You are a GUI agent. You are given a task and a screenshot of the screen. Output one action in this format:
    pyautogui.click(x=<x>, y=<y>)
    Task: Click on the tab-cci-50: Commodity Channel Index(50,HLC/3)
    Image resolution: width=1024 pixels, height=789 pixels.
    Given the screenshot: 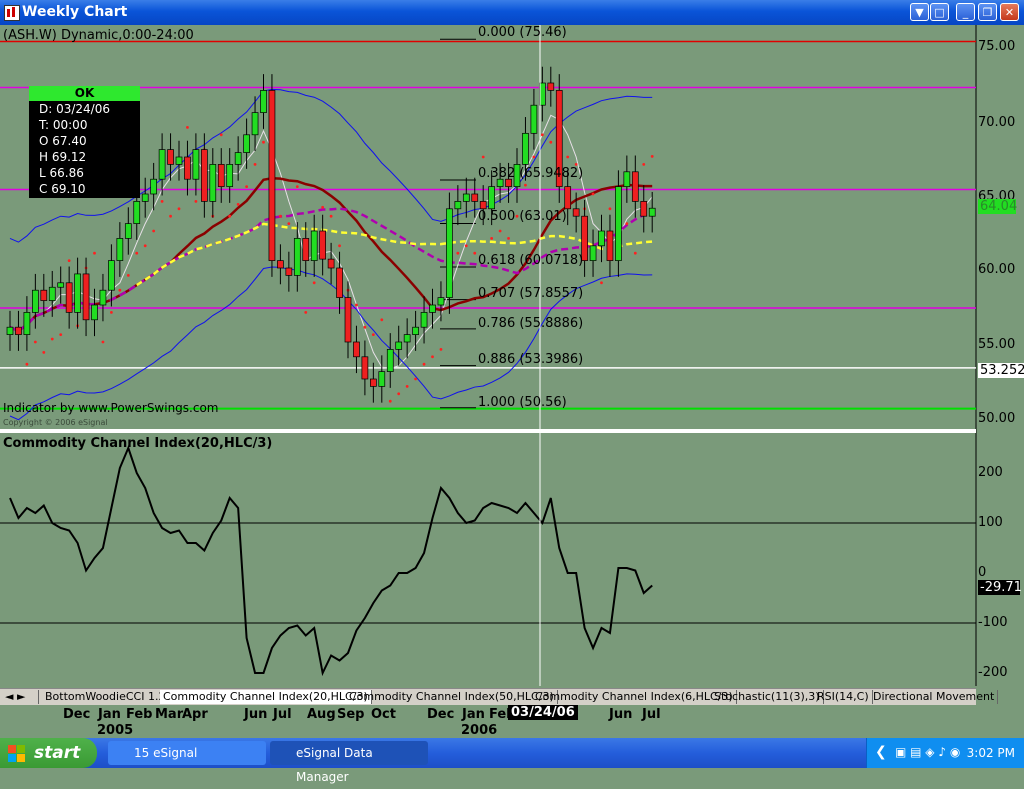 What is the action you would take?
    pyautogui.click(x=452, y=697)
    